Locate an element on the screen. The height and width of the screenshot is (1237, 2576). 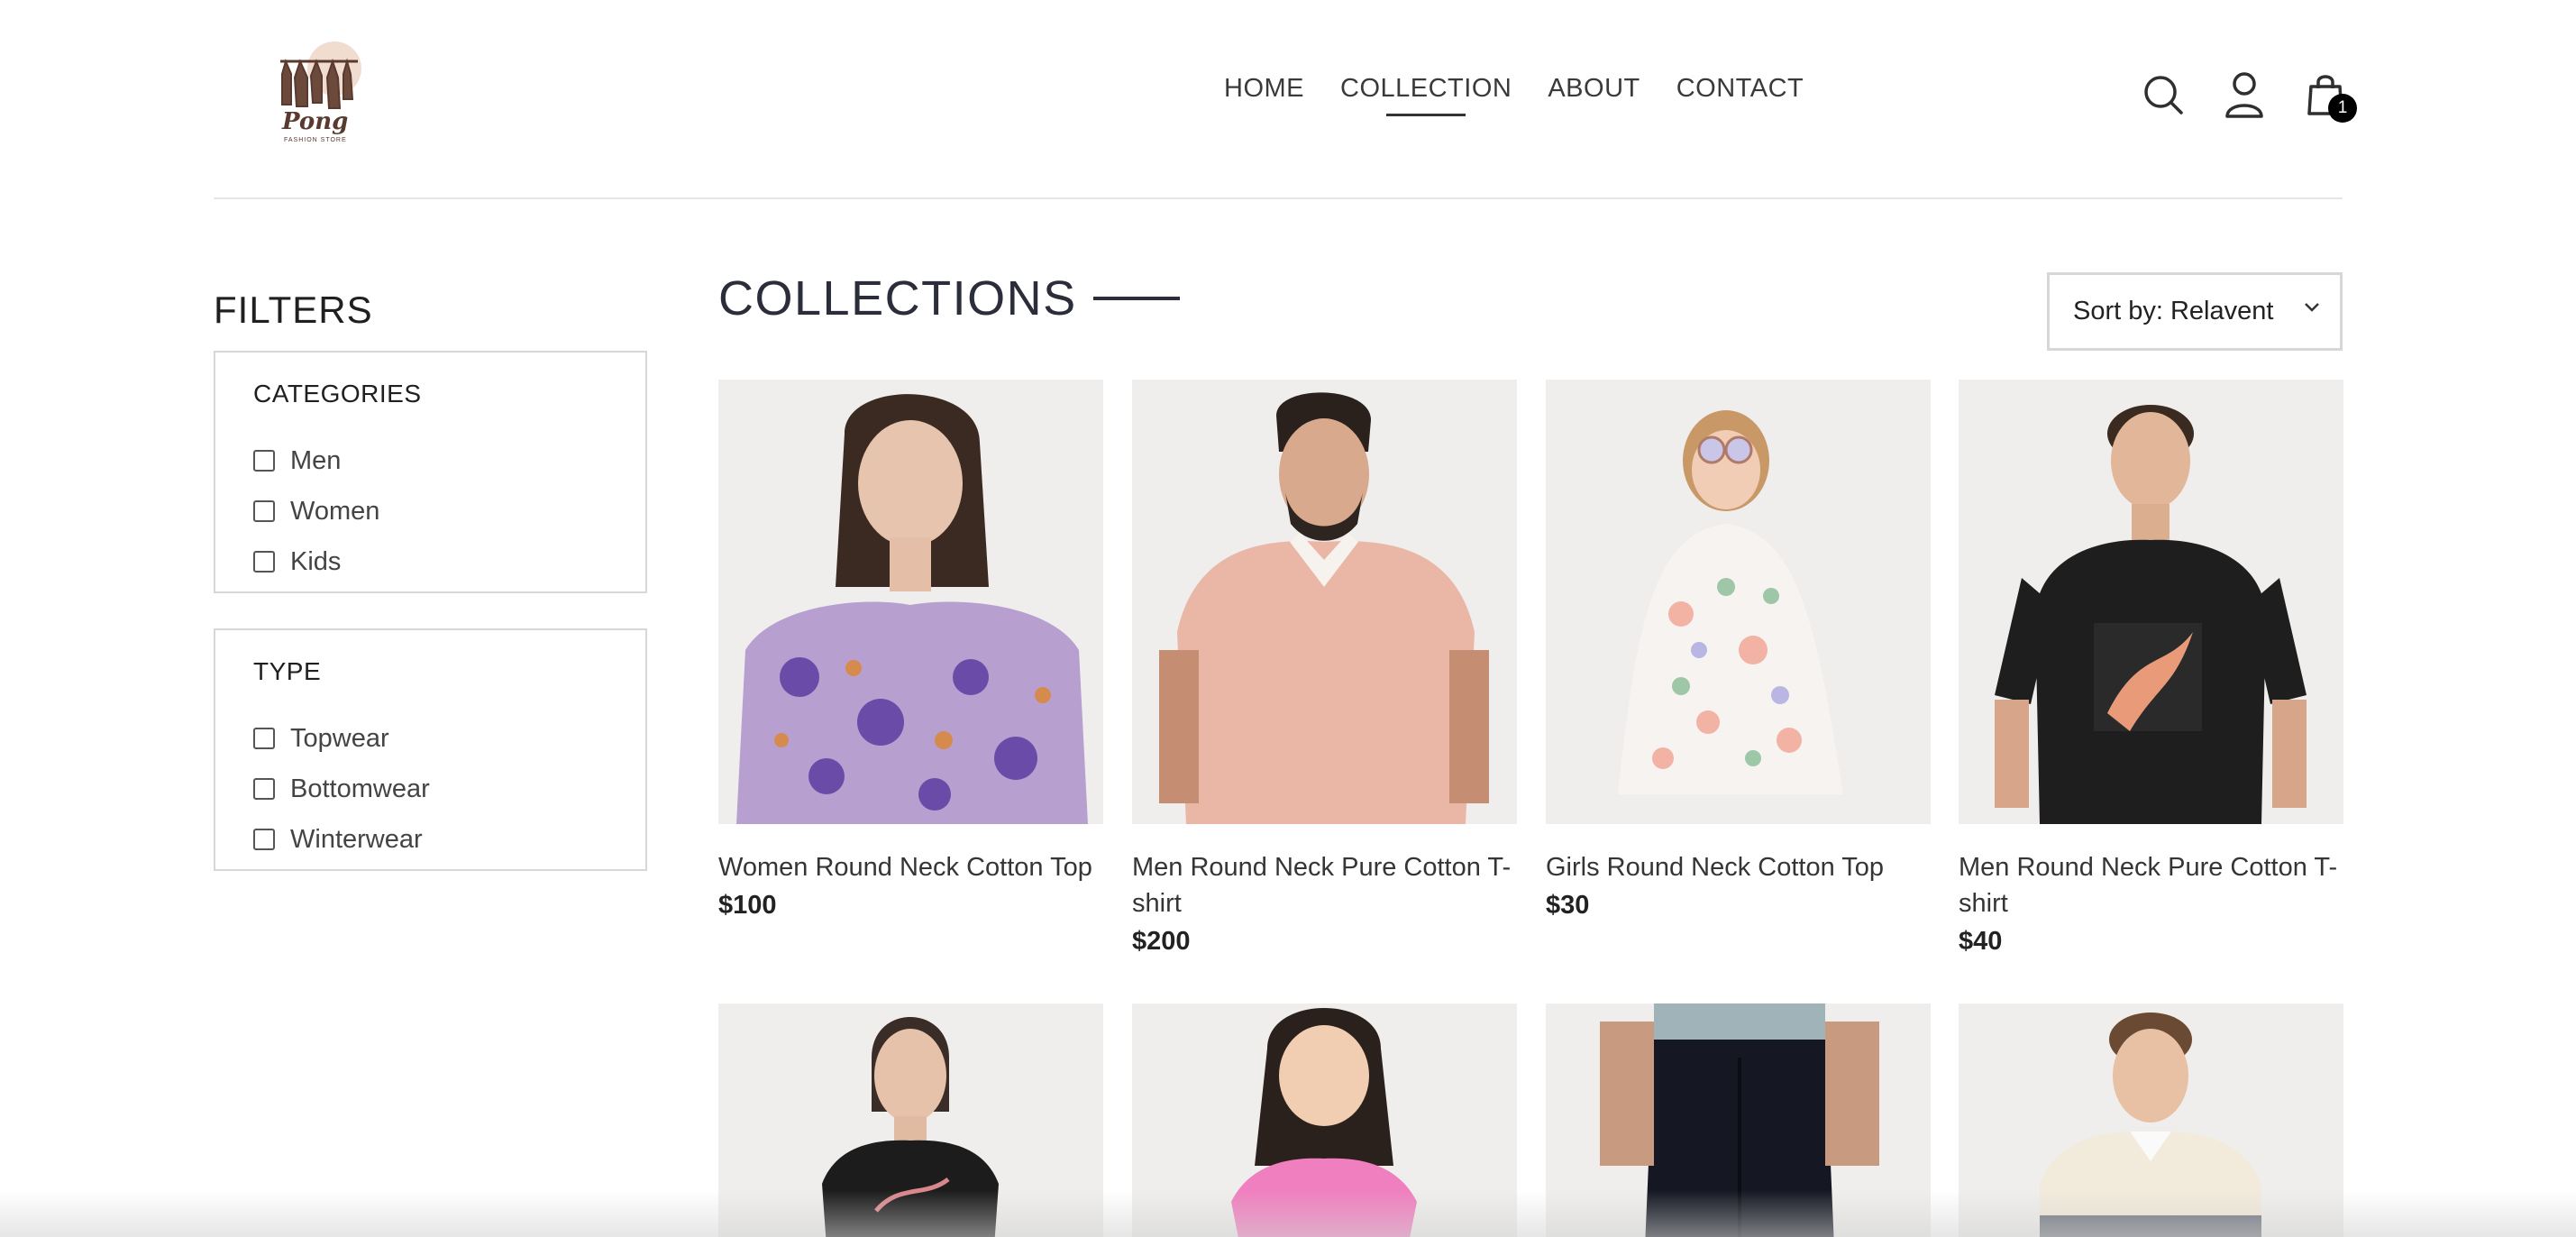
filter-option-label: Kids is located at coordinates (316, 561).